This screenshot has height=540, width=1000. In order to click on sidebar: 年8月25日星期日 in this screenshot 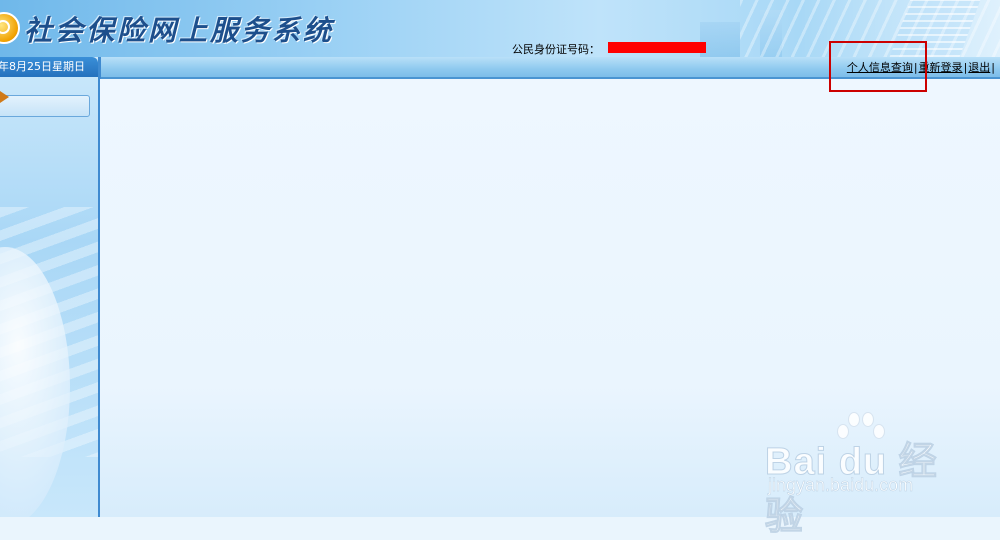, I will do `click(50, 287)`.